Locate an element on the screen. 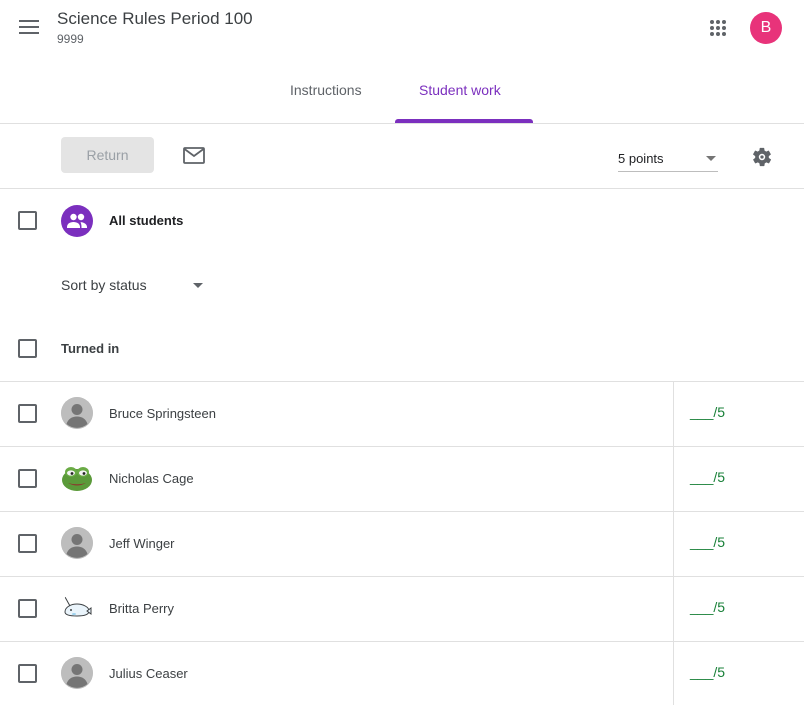 The image size is (804, 705). sort-dropdown: Sort by status is located at coordinates (136, 286).